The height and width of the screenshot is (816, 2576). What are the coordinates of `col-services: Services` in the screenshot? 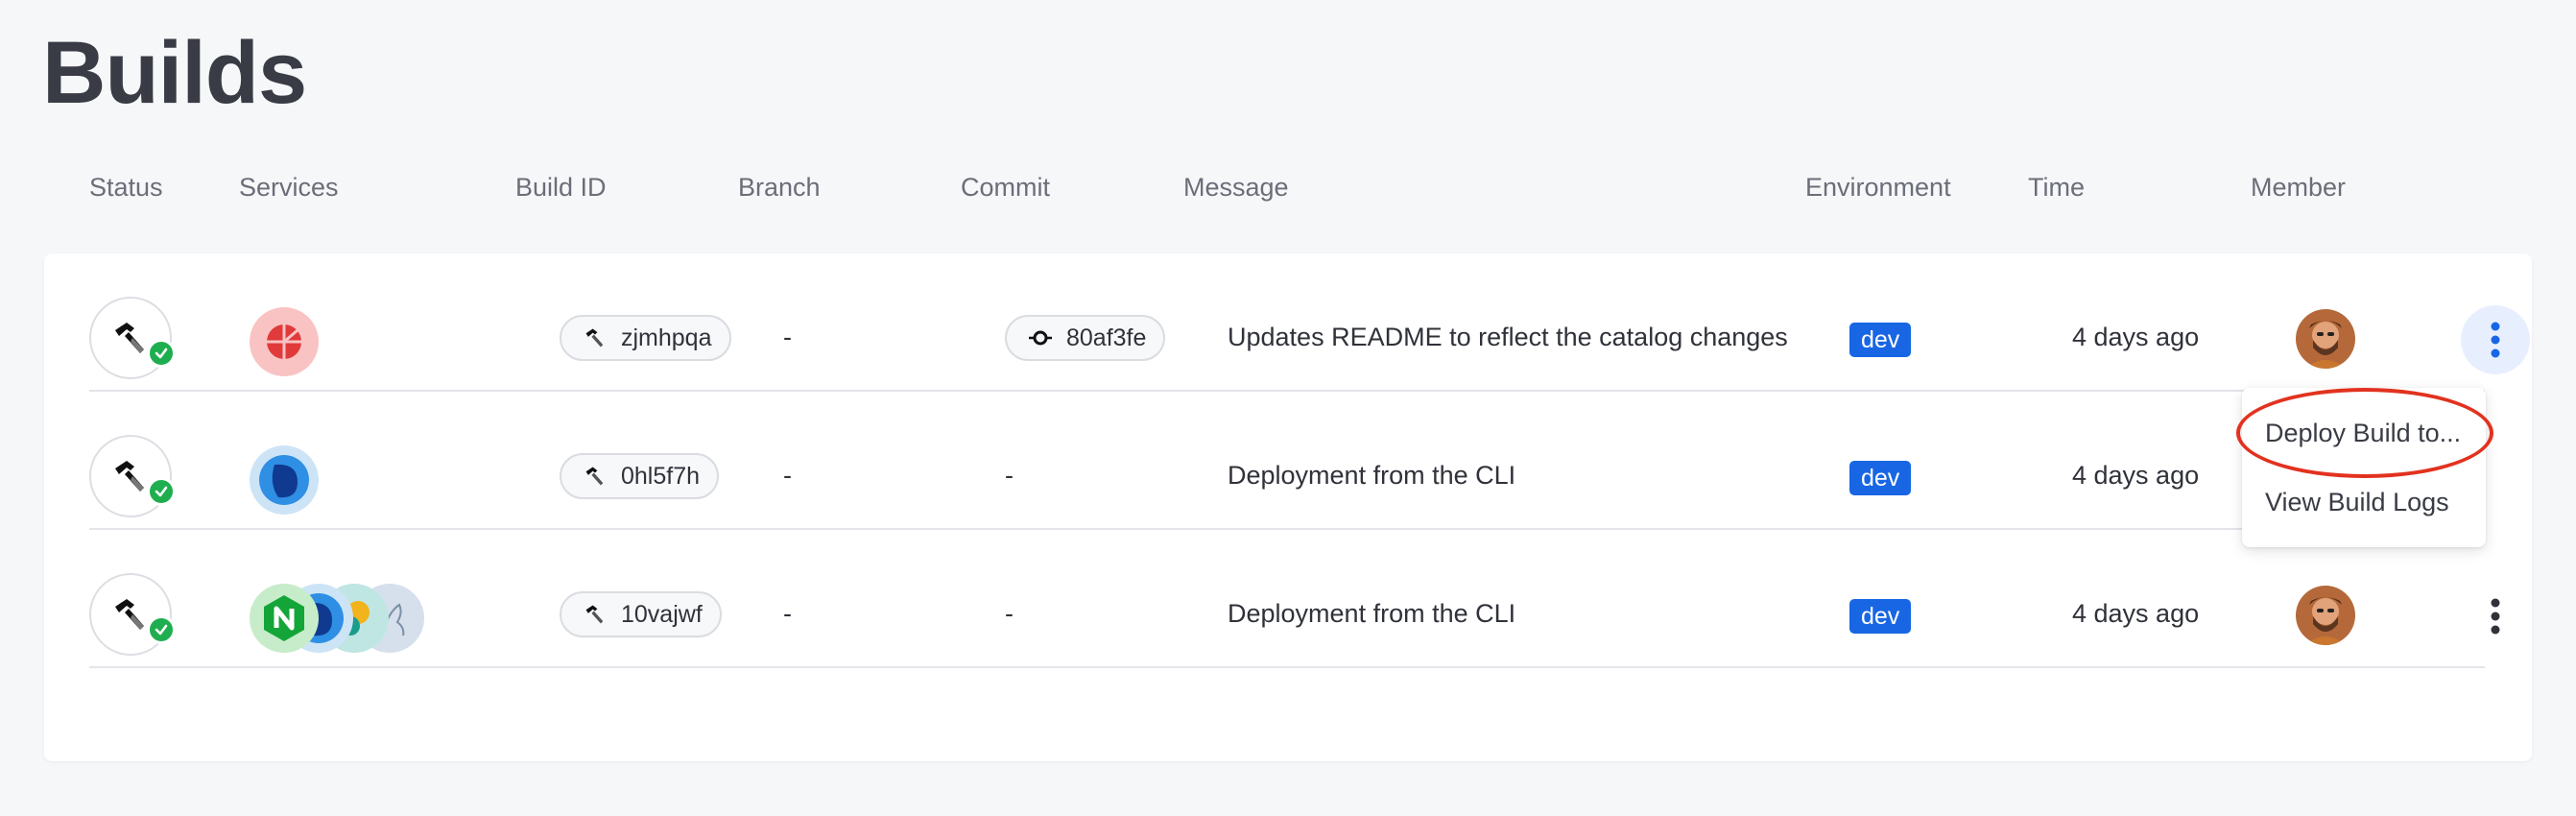 It's located at (289, 188).